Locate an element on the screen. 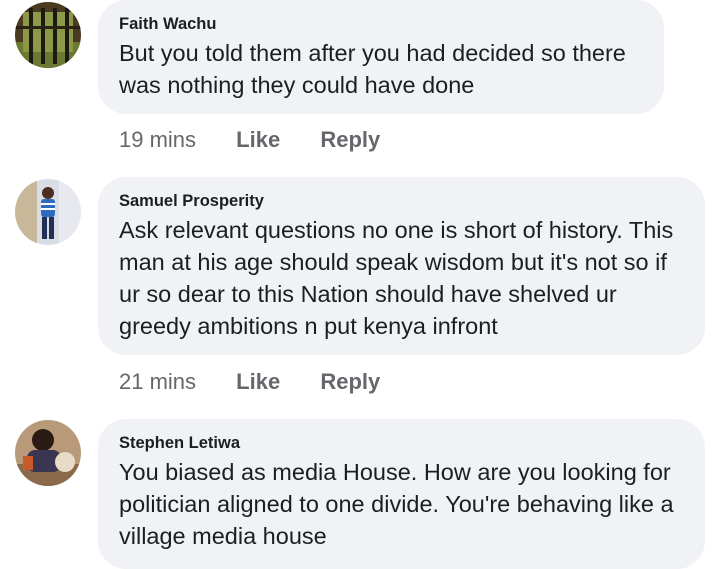 This screenshot has width=720, height=569. comment-author: Faith Wachu is located at coordinates (380, 24).